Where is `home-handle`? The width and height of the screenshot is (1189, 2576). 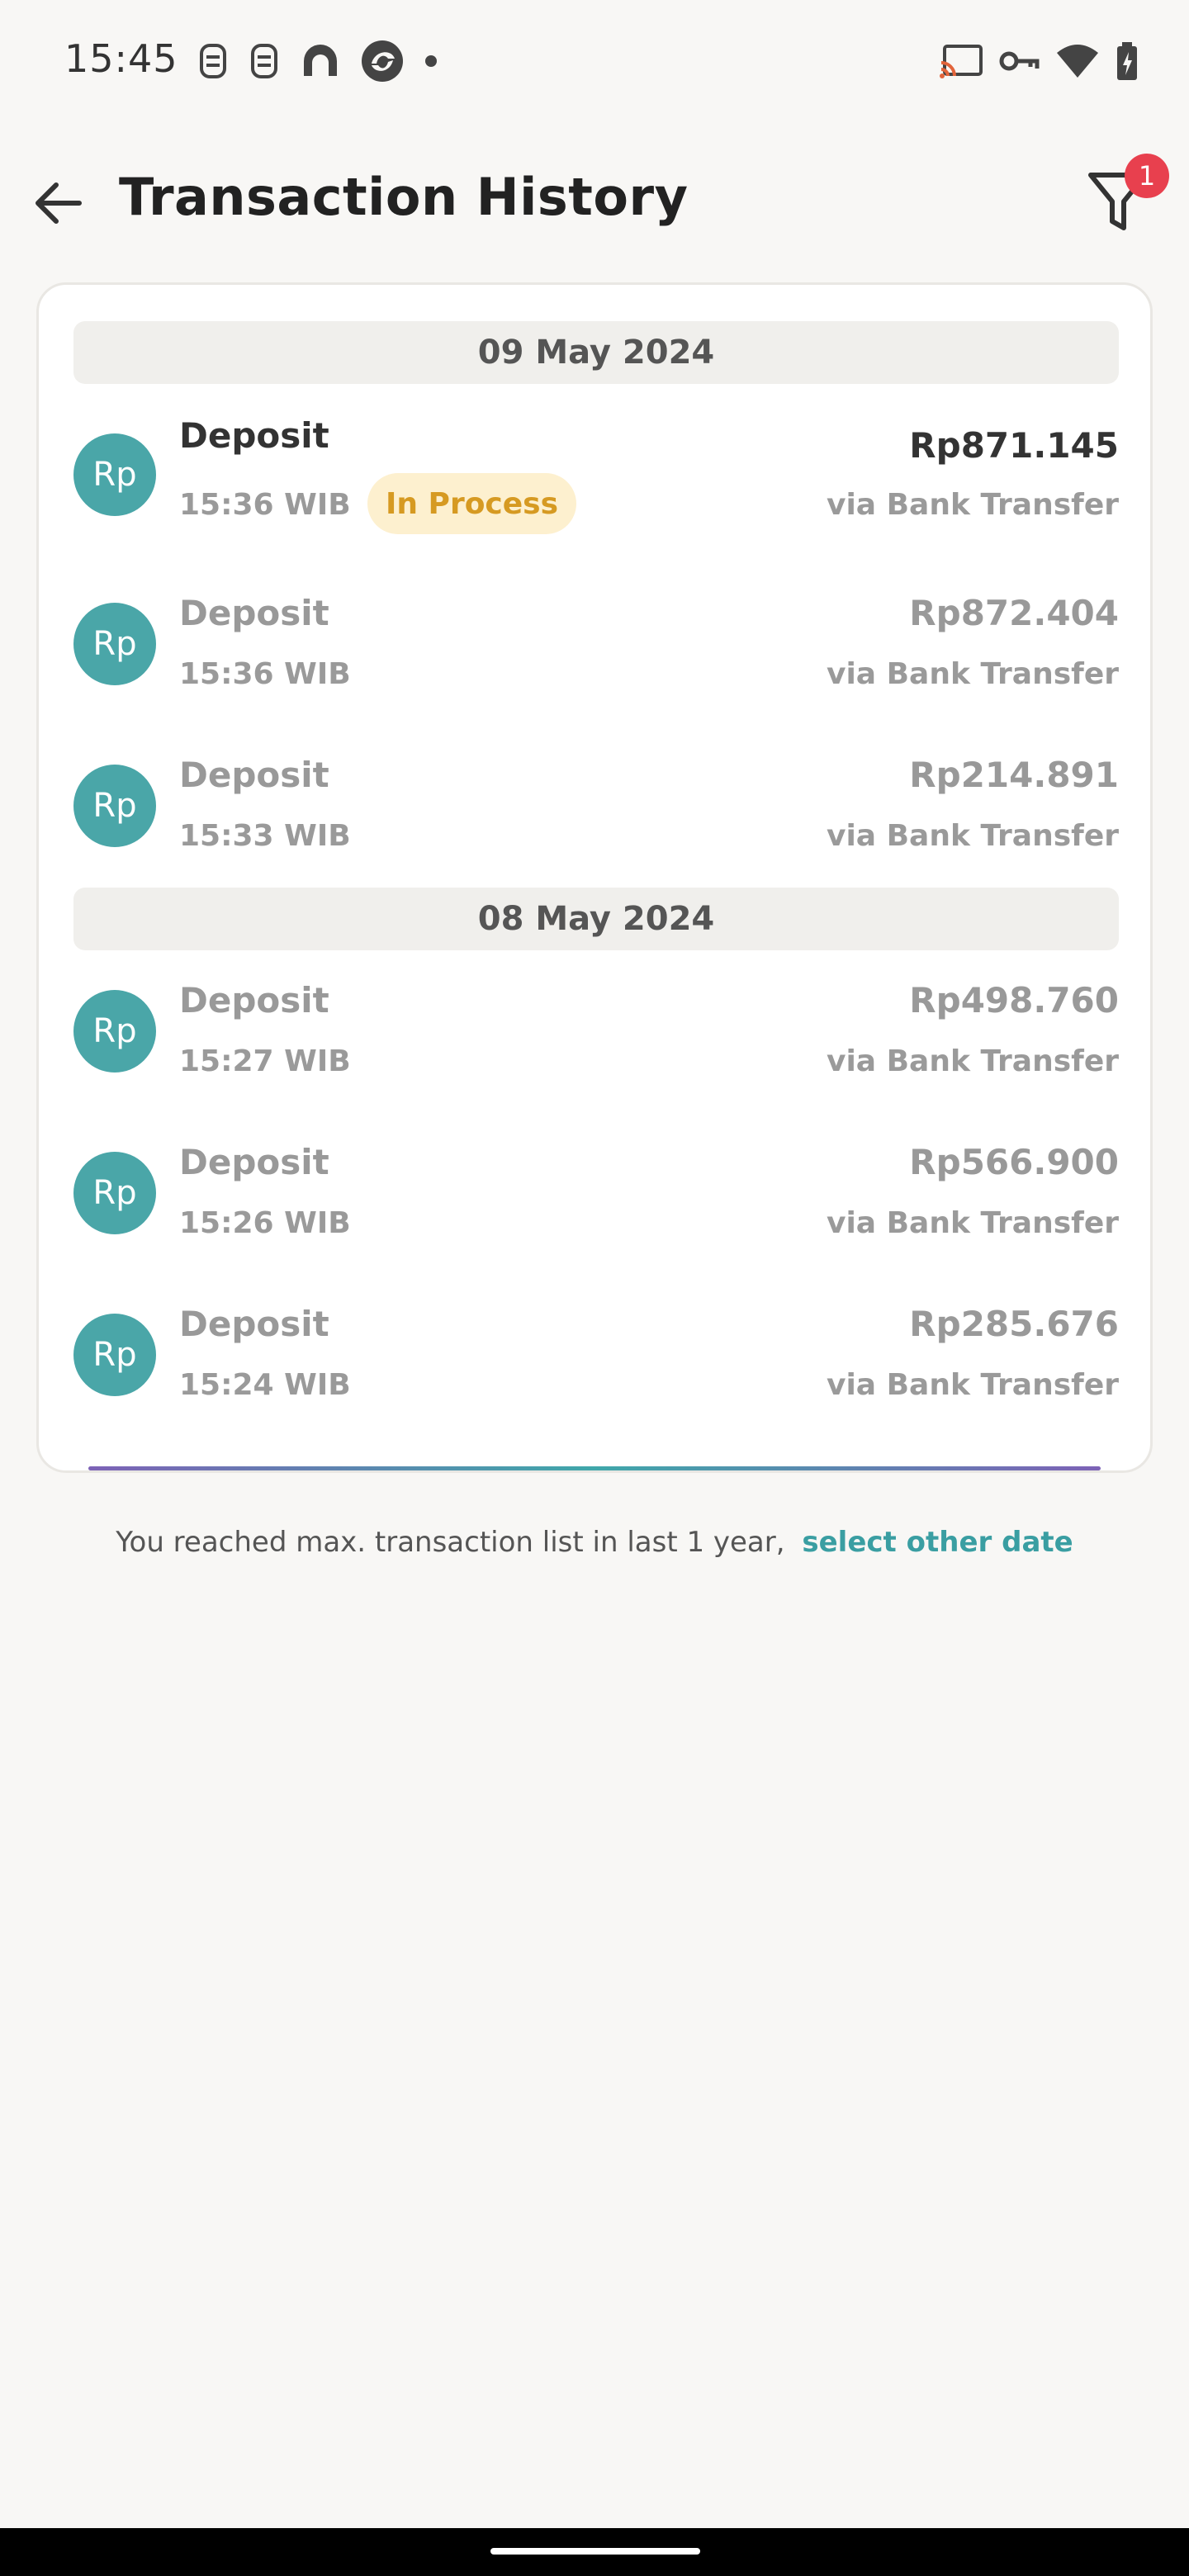 home-handle is located at coordinates (595, 2551).